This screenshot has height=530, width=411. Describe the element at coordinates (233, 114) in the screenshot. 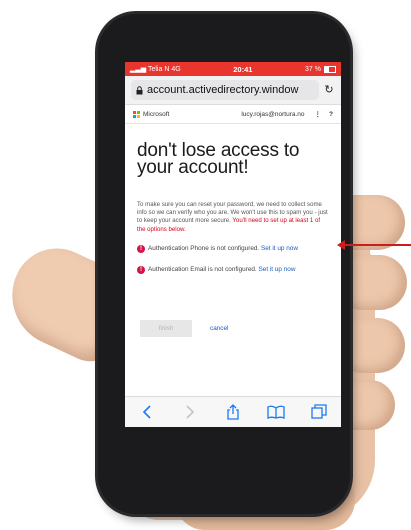

I see `microsoft-header: Microsoft lucy.rojas@nortura.no ⋮ ?` at that location.